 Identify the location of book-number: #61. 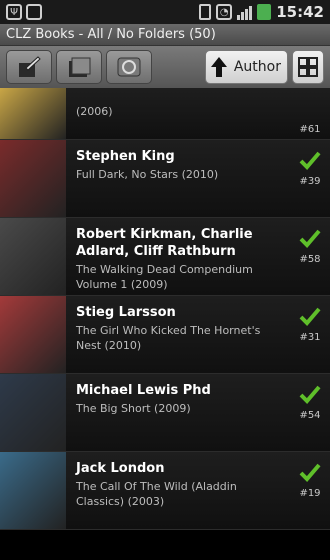
(310, 129).